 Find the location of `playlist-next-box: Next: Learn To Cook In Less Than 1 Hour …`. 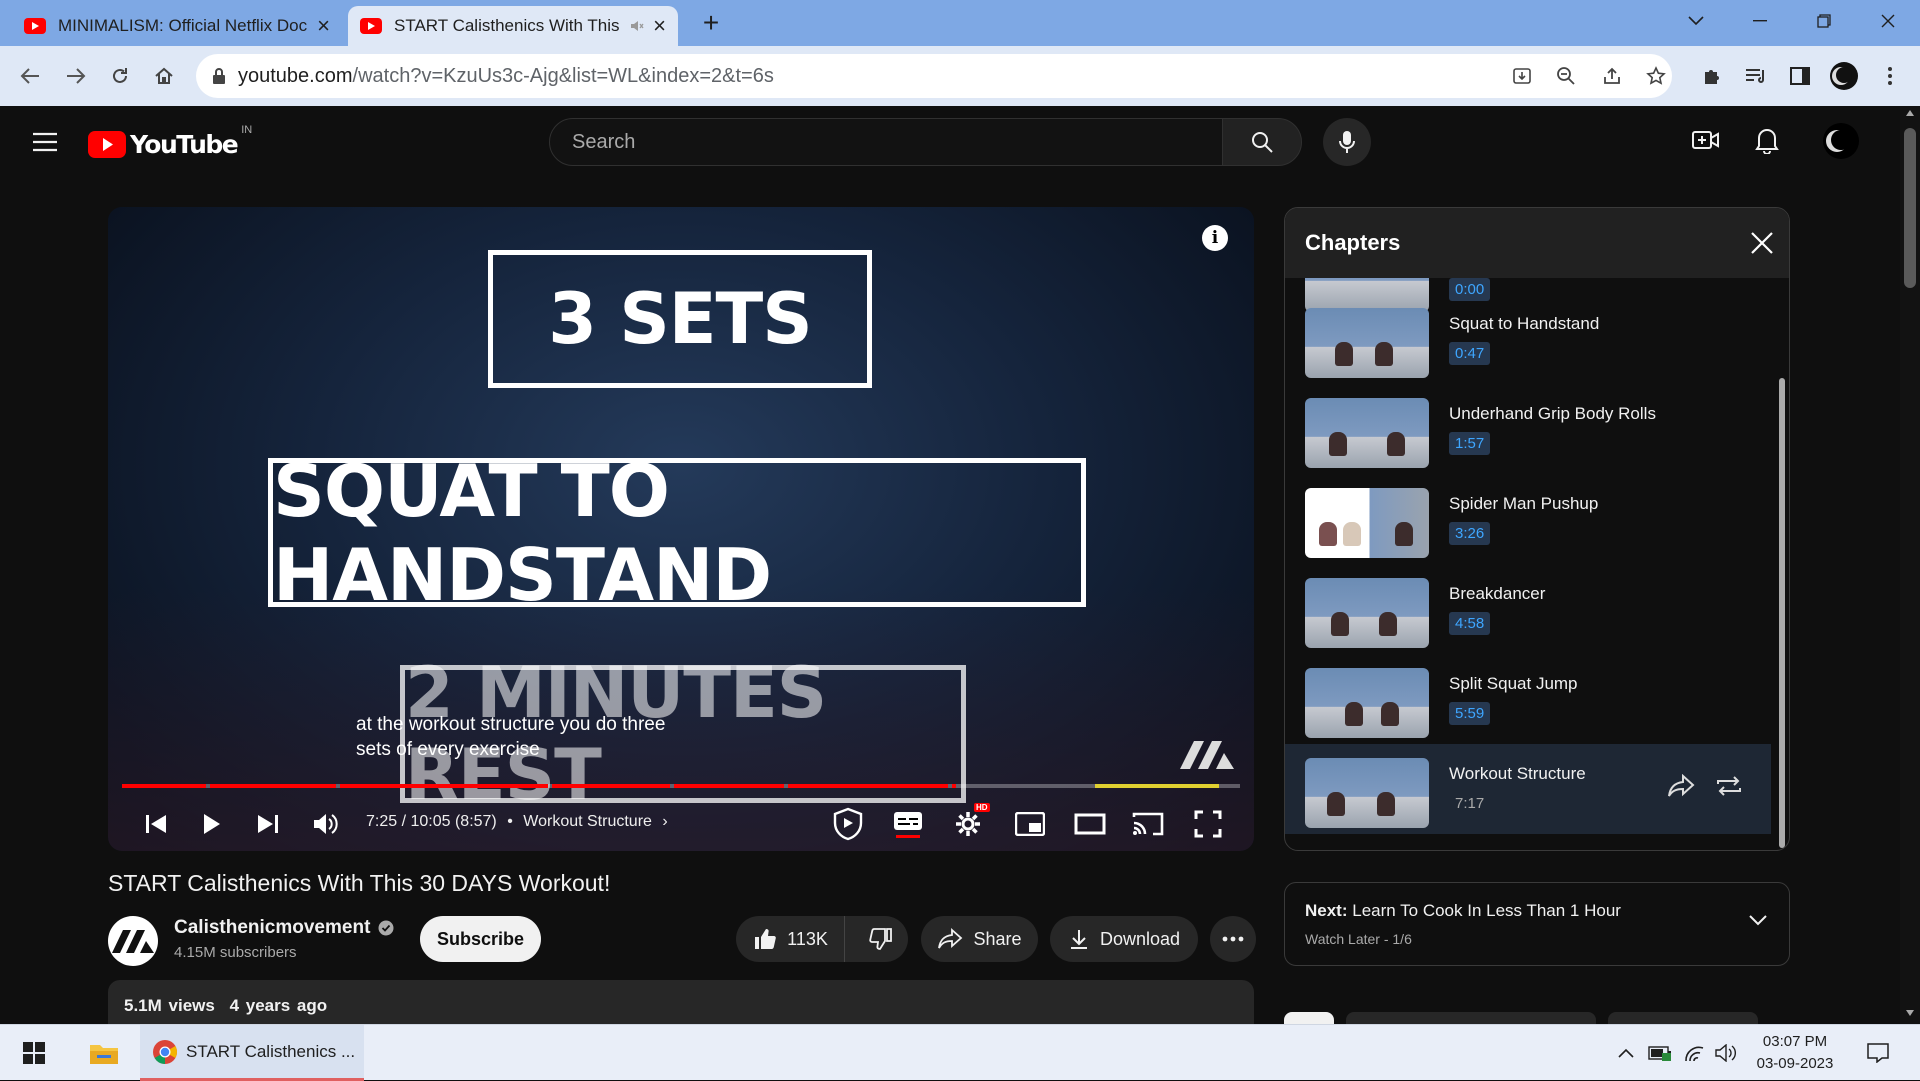

playlist-next-box: Next: Learn To Cook In Less Than 1 Hour … is located at coordinates (1537, 924).